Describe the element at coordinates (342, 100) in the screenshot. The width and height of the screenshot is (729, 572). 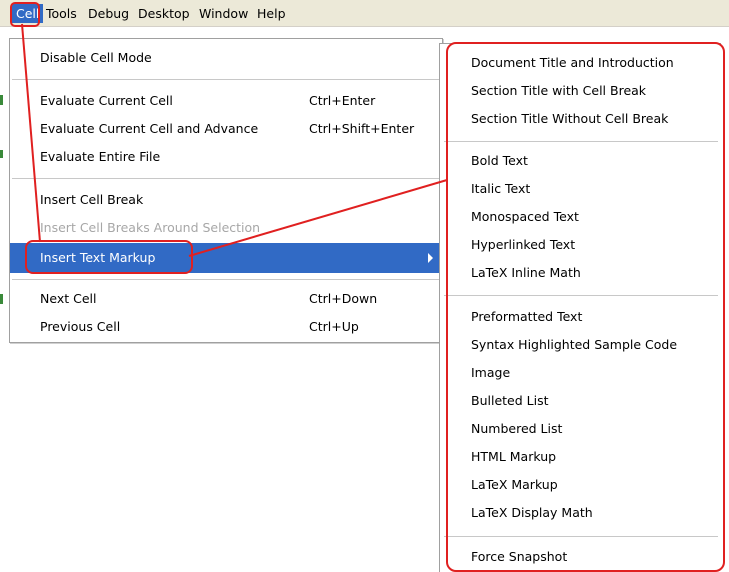
I see `menu-item-shortcut: Ctrl+Enter` at that location.